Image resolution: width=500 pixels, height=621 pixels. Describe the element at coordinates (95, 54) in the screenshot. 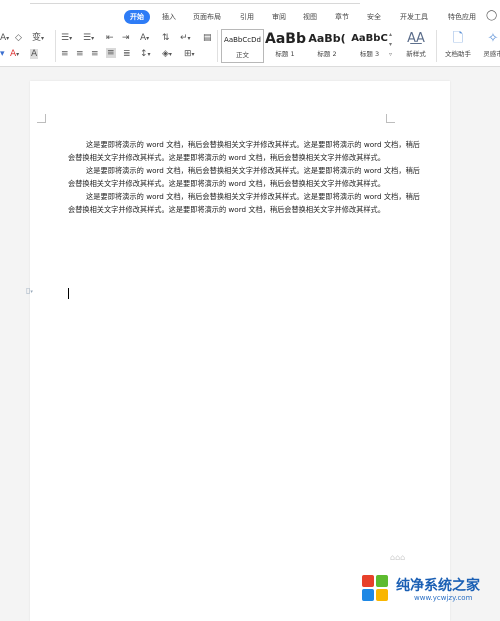

I see `align-right-icon: ≡` at that location.